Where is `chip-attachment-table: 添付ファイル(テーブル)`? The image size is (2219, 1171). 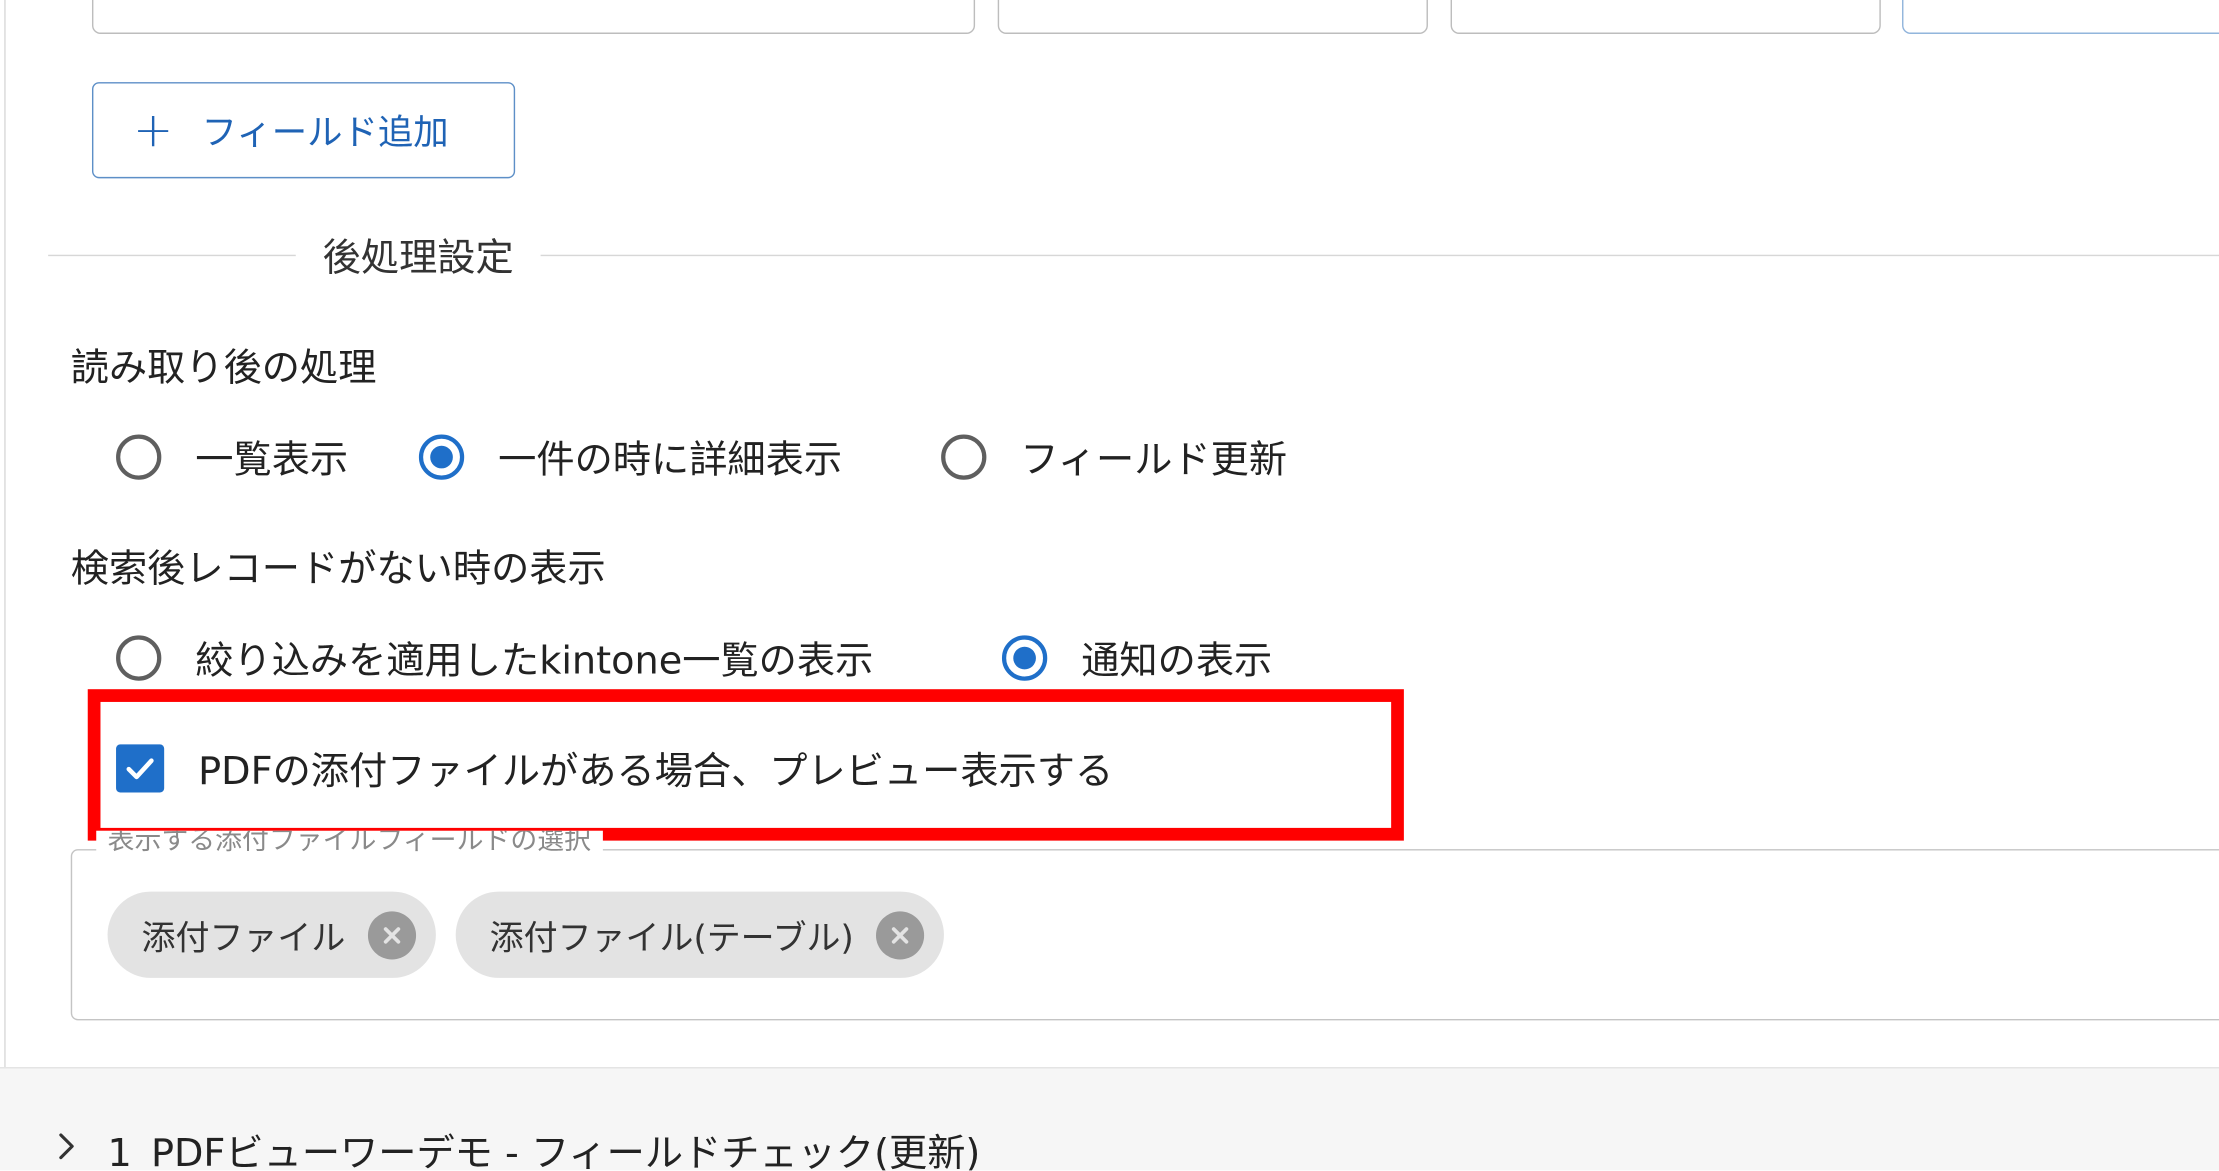
chip-attachment-table: 添付ファイル(テーブル) is located at coordinates (700, 934).